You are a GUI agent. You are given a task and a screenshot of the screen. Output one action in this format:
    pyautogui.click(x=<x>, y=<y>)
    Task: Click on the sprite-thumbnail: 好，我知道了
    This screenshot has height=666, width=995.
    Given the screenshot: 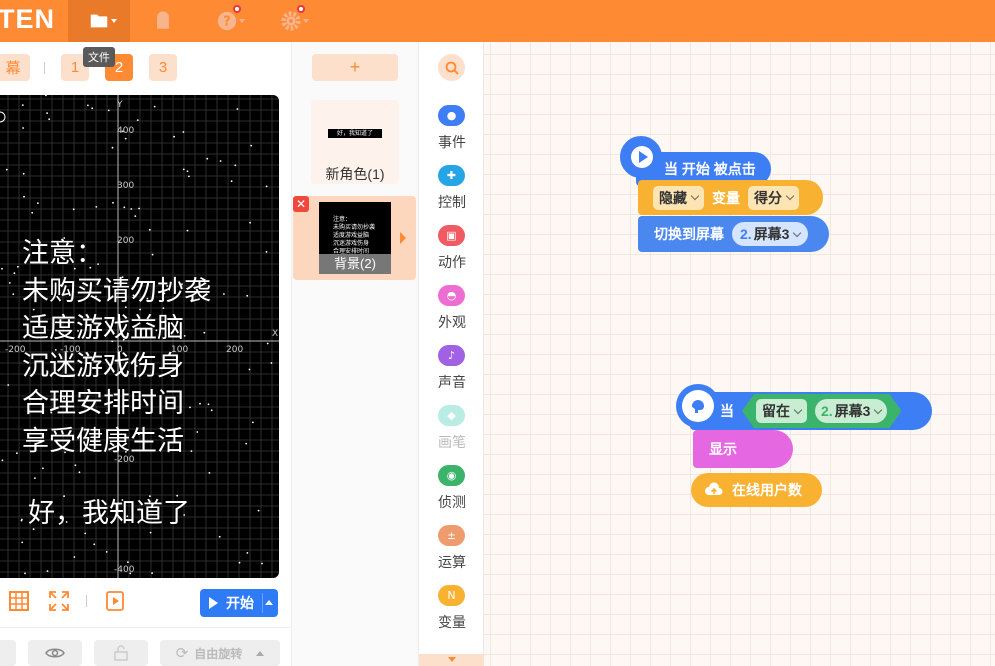 What is the action you would take?
    pyautogui.click(x=355, y=133)
    